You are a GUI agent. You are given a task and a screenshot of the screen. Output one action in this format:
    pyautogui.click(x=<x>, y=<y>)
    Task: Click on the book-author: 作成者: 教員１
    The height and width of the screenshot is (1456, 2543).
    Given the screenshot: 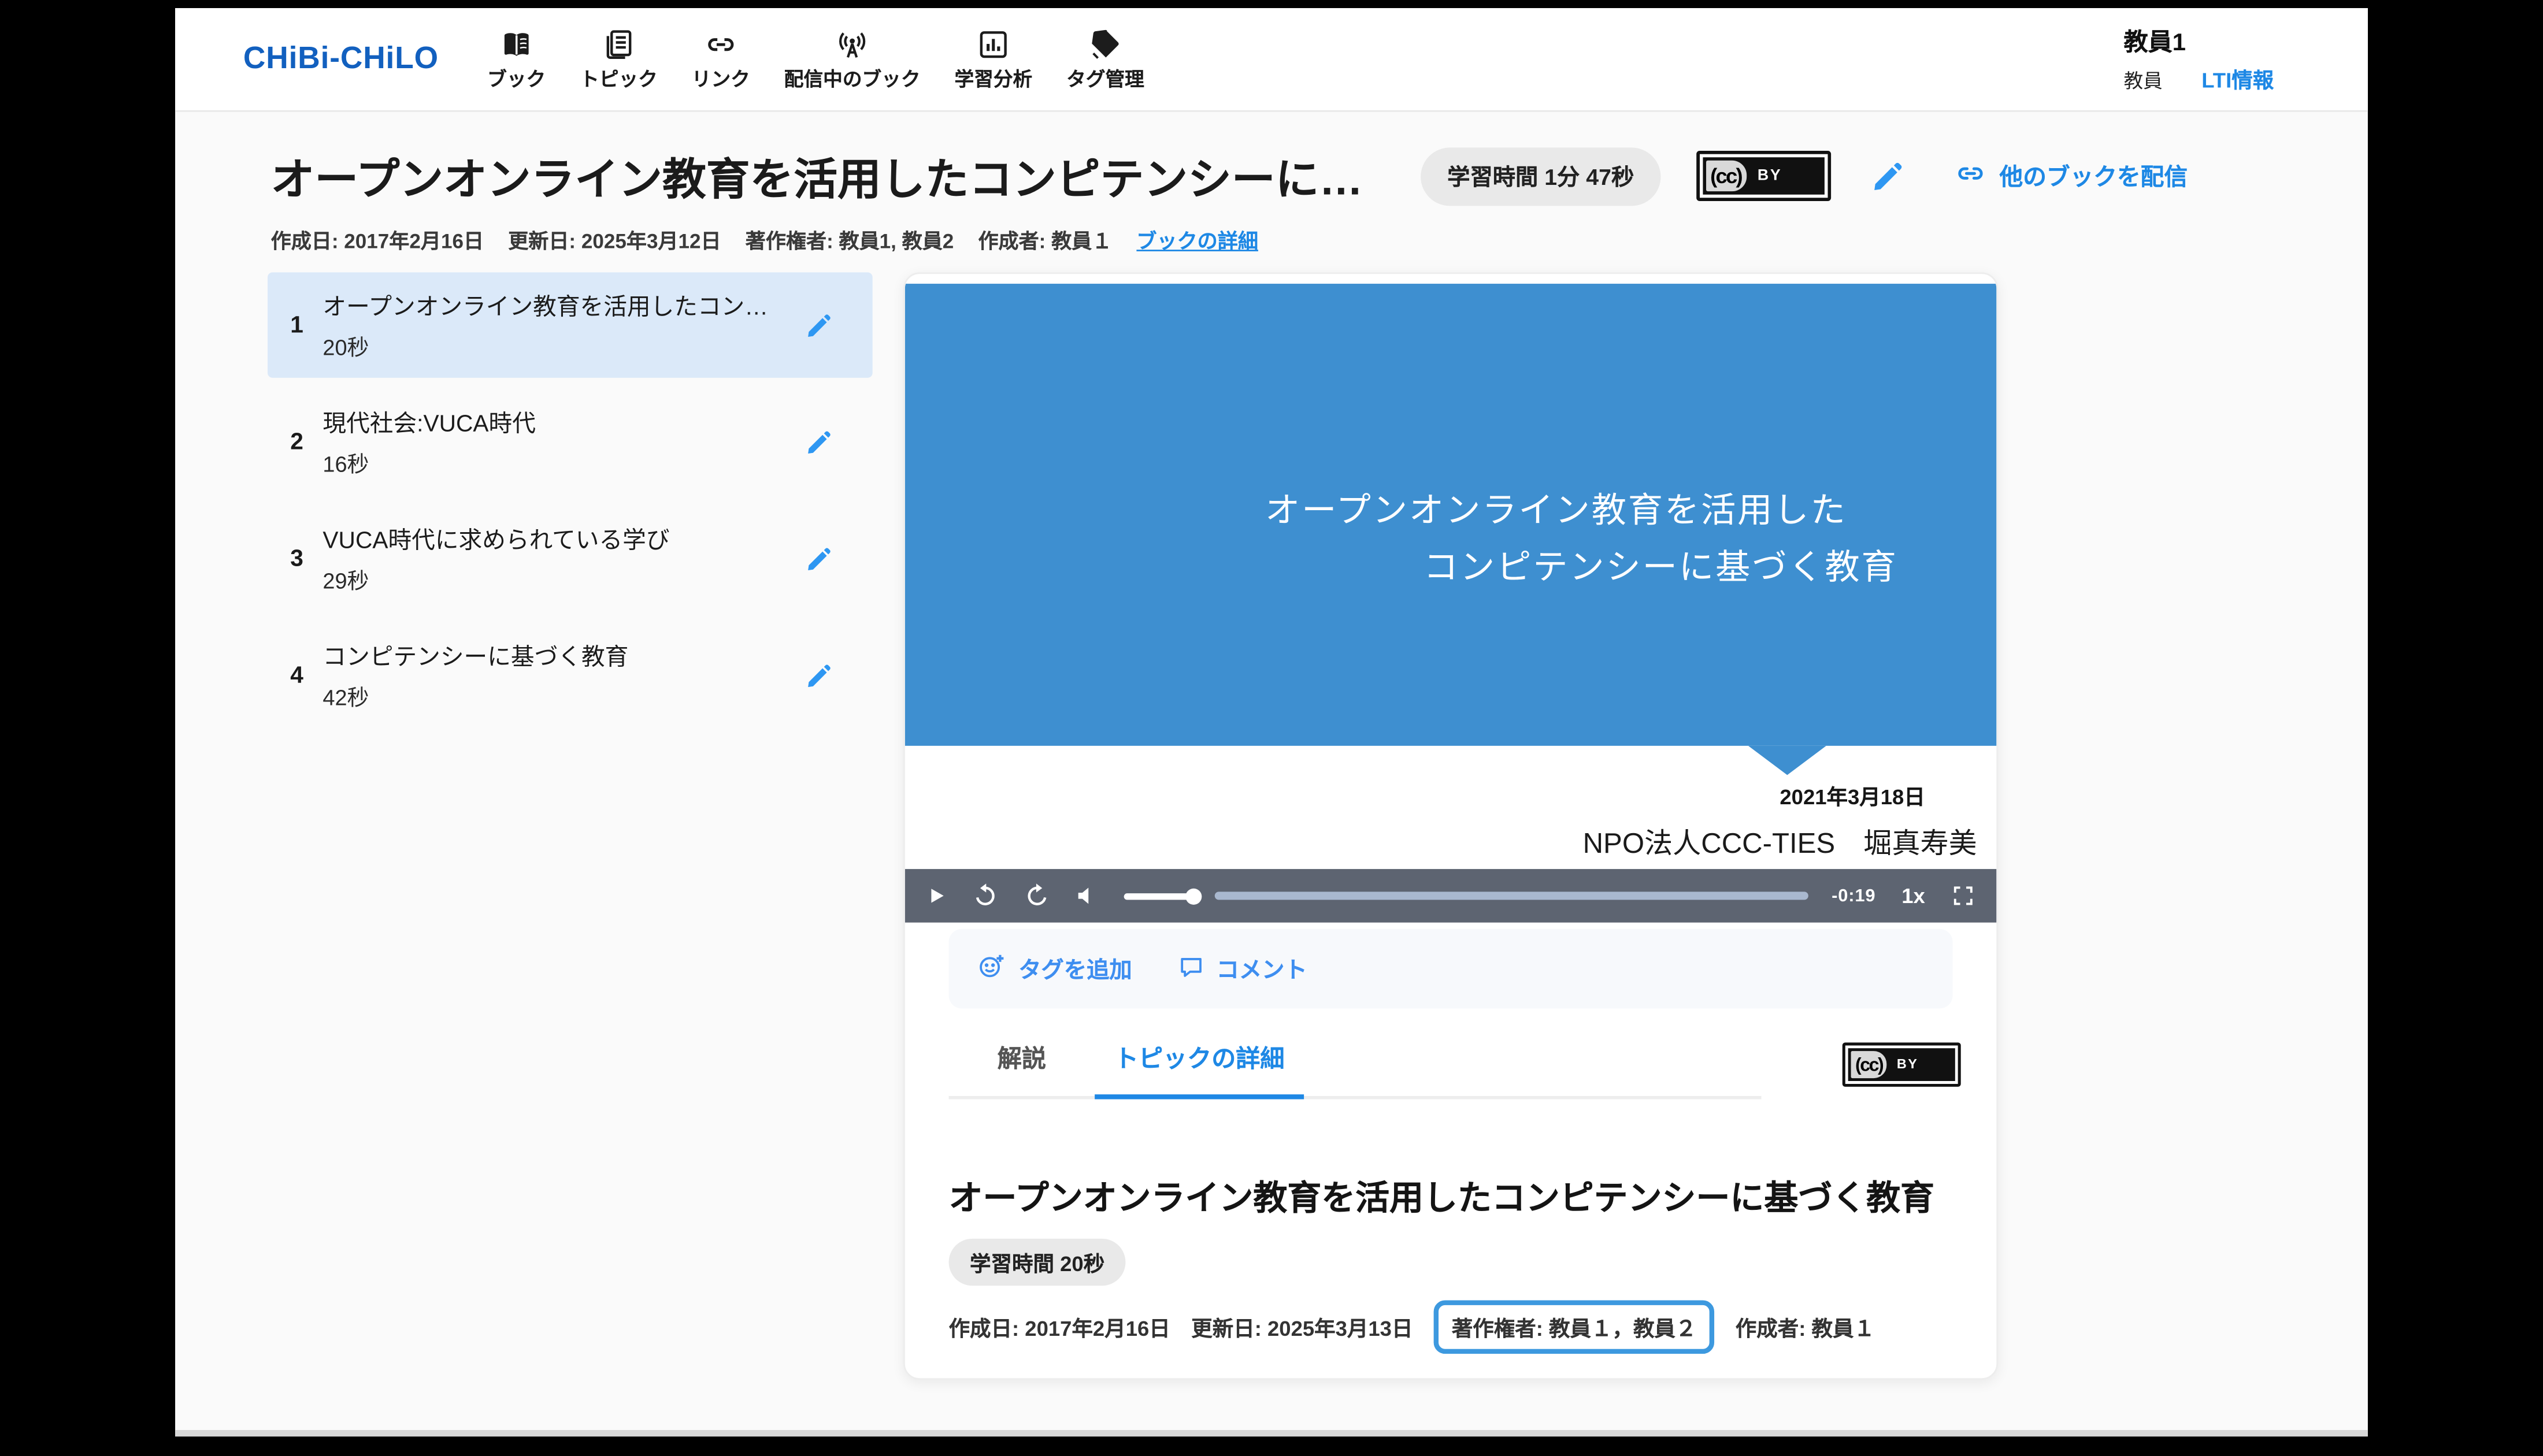 What is the action you would take?
    pyautogui.click(x=1045, y=241)
    